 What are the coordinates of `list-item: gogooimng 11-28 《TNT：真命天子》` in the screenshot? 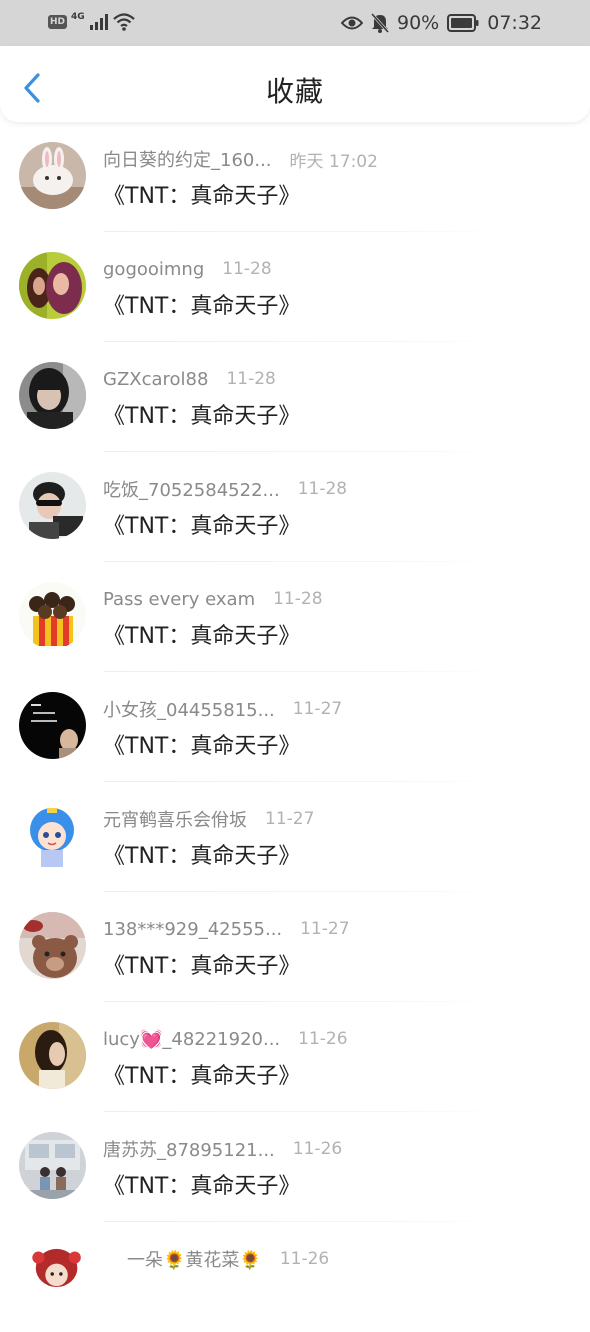 It's located at (295, 287).